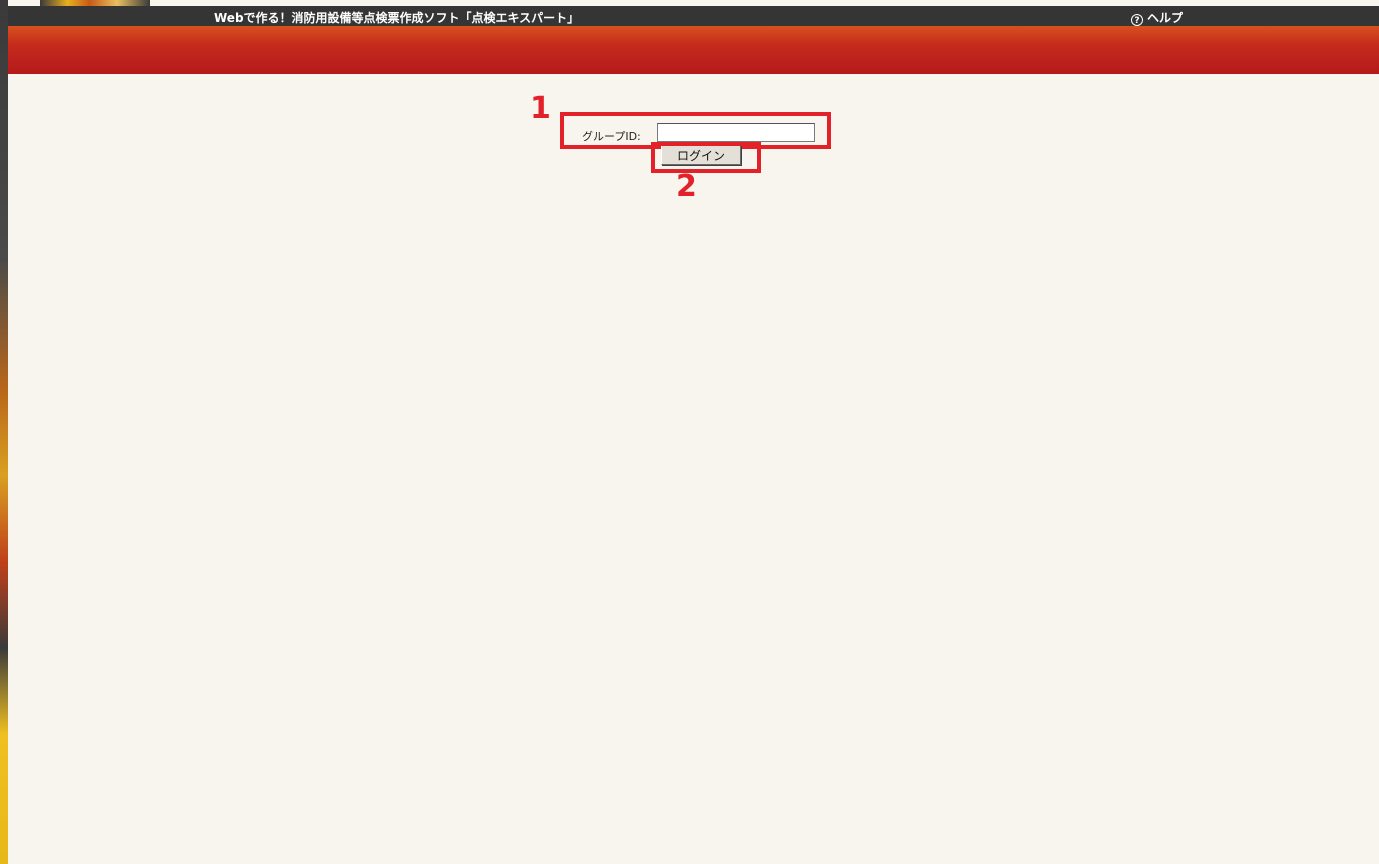  Describe the element at coordinates (1137, 20) in the screenshot. I see `help-icon: ?` at that location.